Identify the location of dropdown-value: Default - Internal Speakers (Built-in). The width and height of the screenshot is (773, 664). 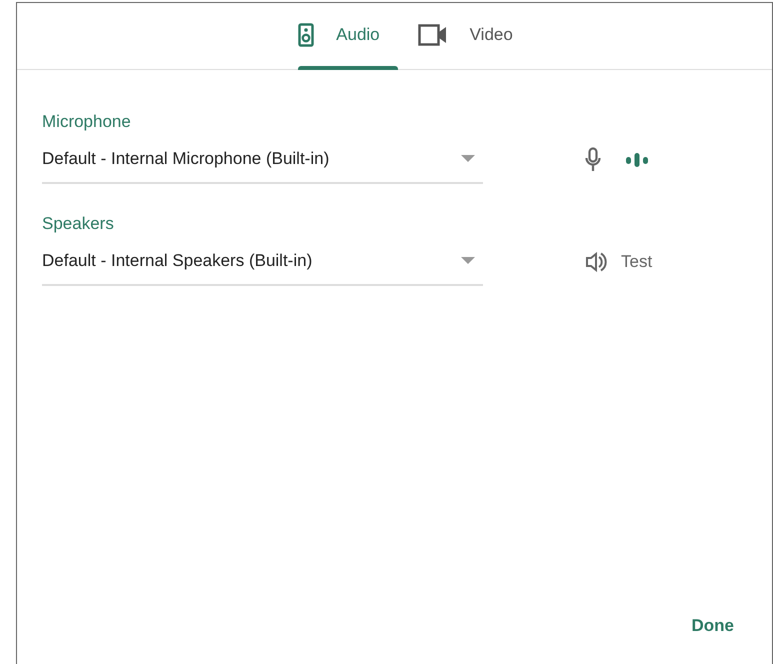
(177, 261).